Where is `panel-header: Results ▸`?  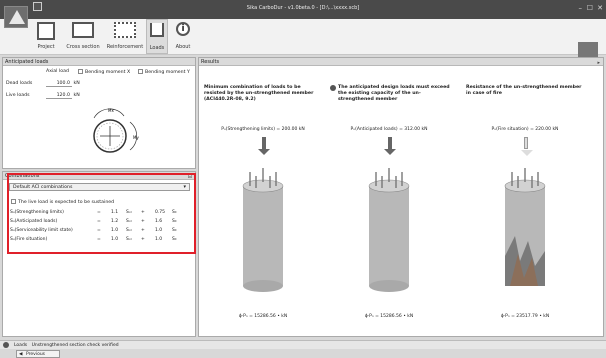 panel-header: Results ▸ is located at coordinates (401, 62).